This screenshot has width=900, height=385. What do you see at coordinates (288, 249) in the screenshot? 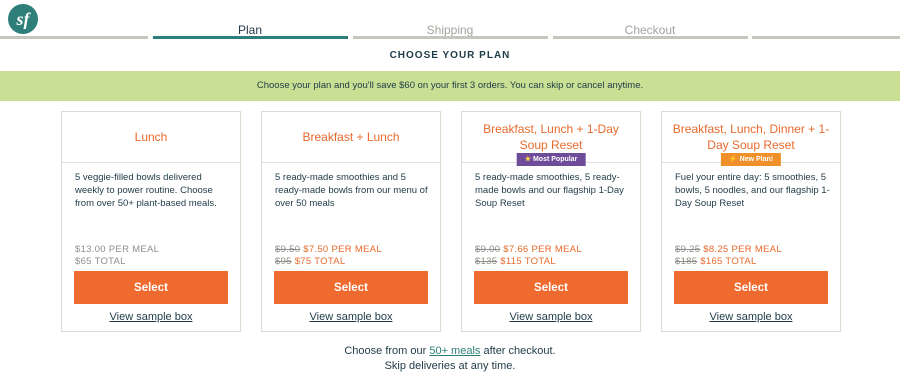
I see `per-meal-old-price: $9.50` at bounding box center [288, 249].